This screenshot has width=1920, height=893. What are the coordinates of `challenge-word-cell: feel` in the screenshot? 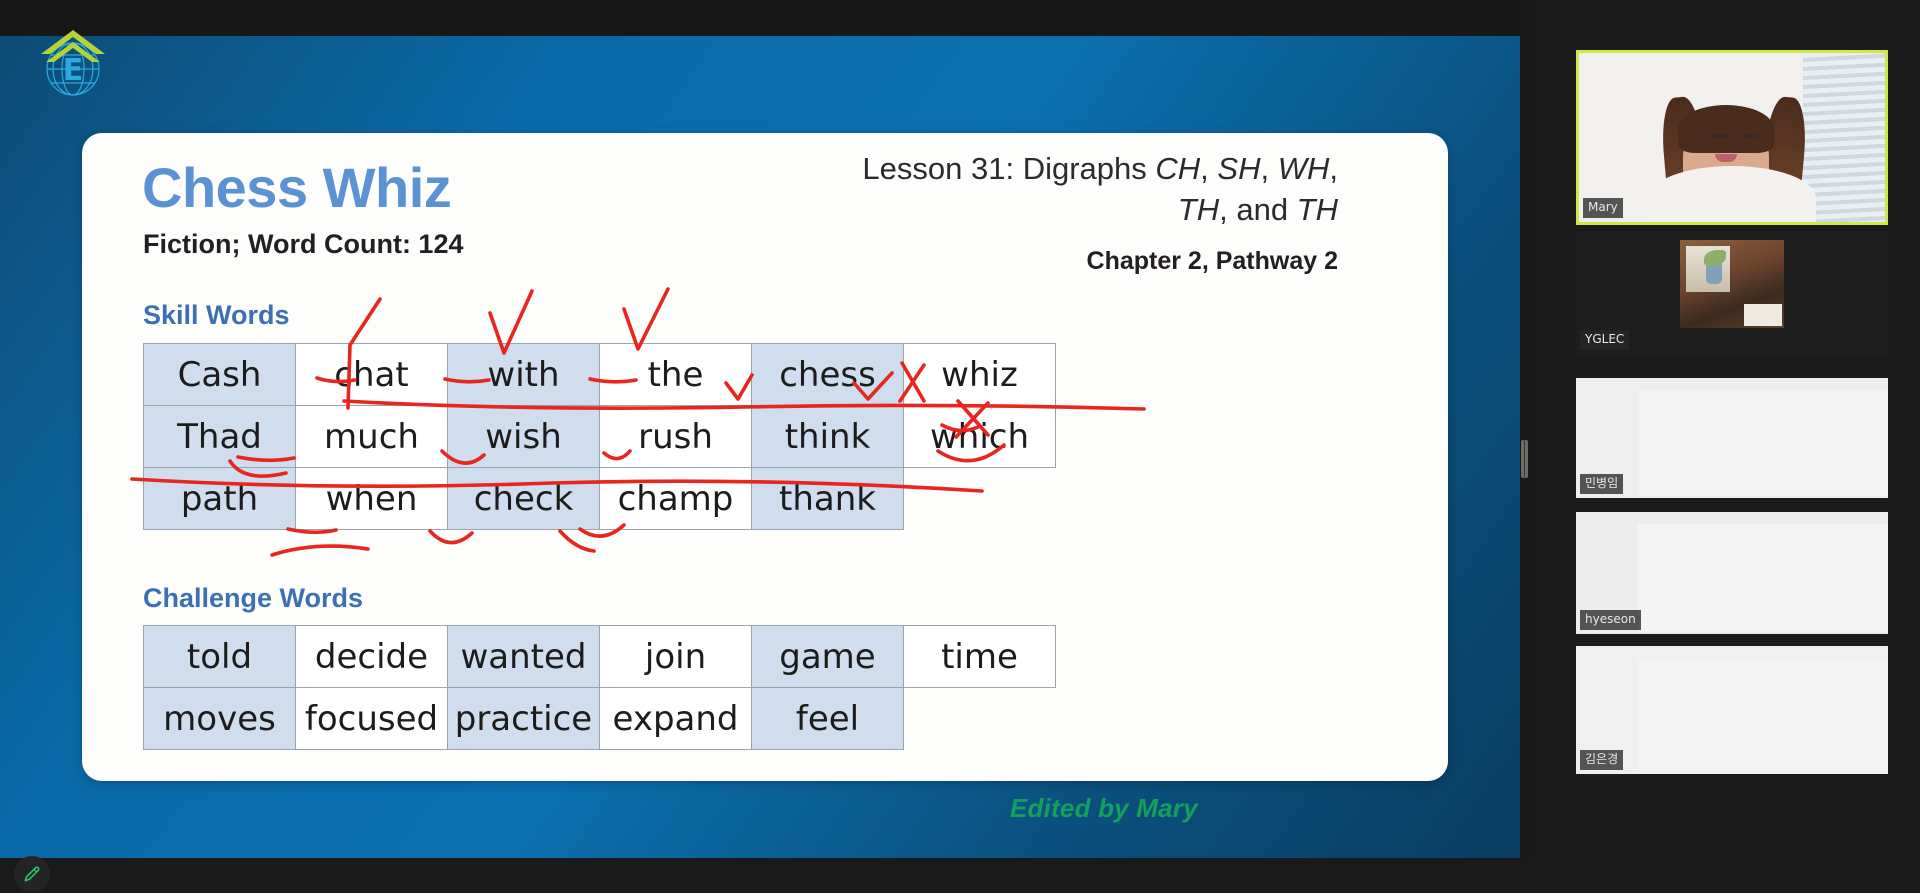 It's located at (827, 718).